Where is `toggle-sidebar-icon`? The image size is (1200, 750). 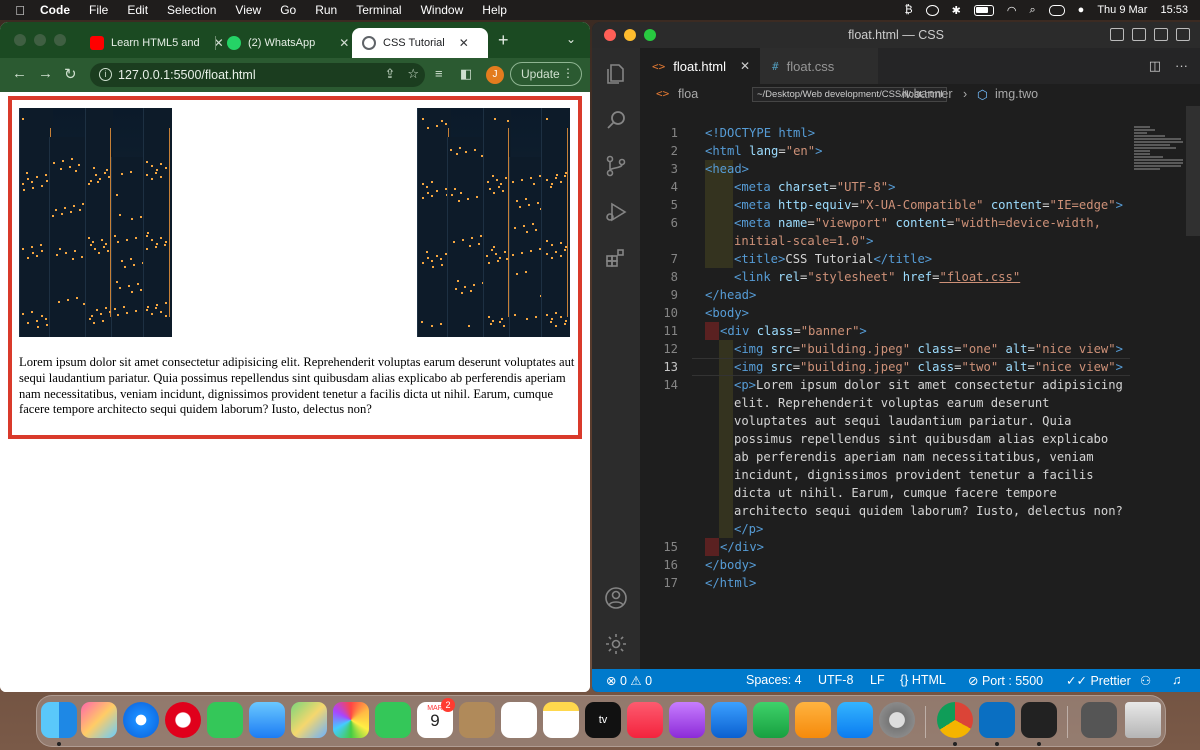 toggle-sidebar-icon is located at coordinates (1117, 34).